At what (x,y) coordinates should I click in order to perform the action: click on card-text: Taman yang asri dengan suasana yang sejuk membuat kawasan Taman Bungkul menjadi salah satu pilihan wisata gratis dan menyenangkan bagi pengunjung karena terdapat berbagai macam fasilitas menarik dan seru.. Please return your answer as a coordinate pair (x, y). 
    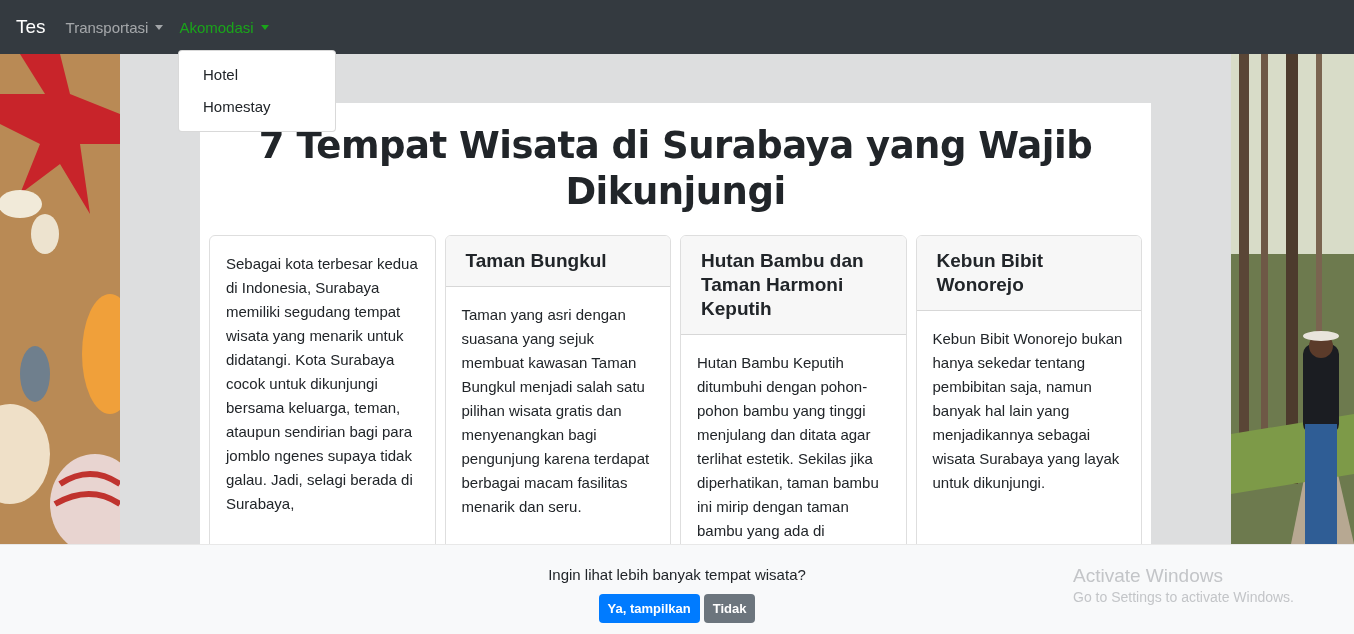
    Looking at the image, I should click on (556, 411).